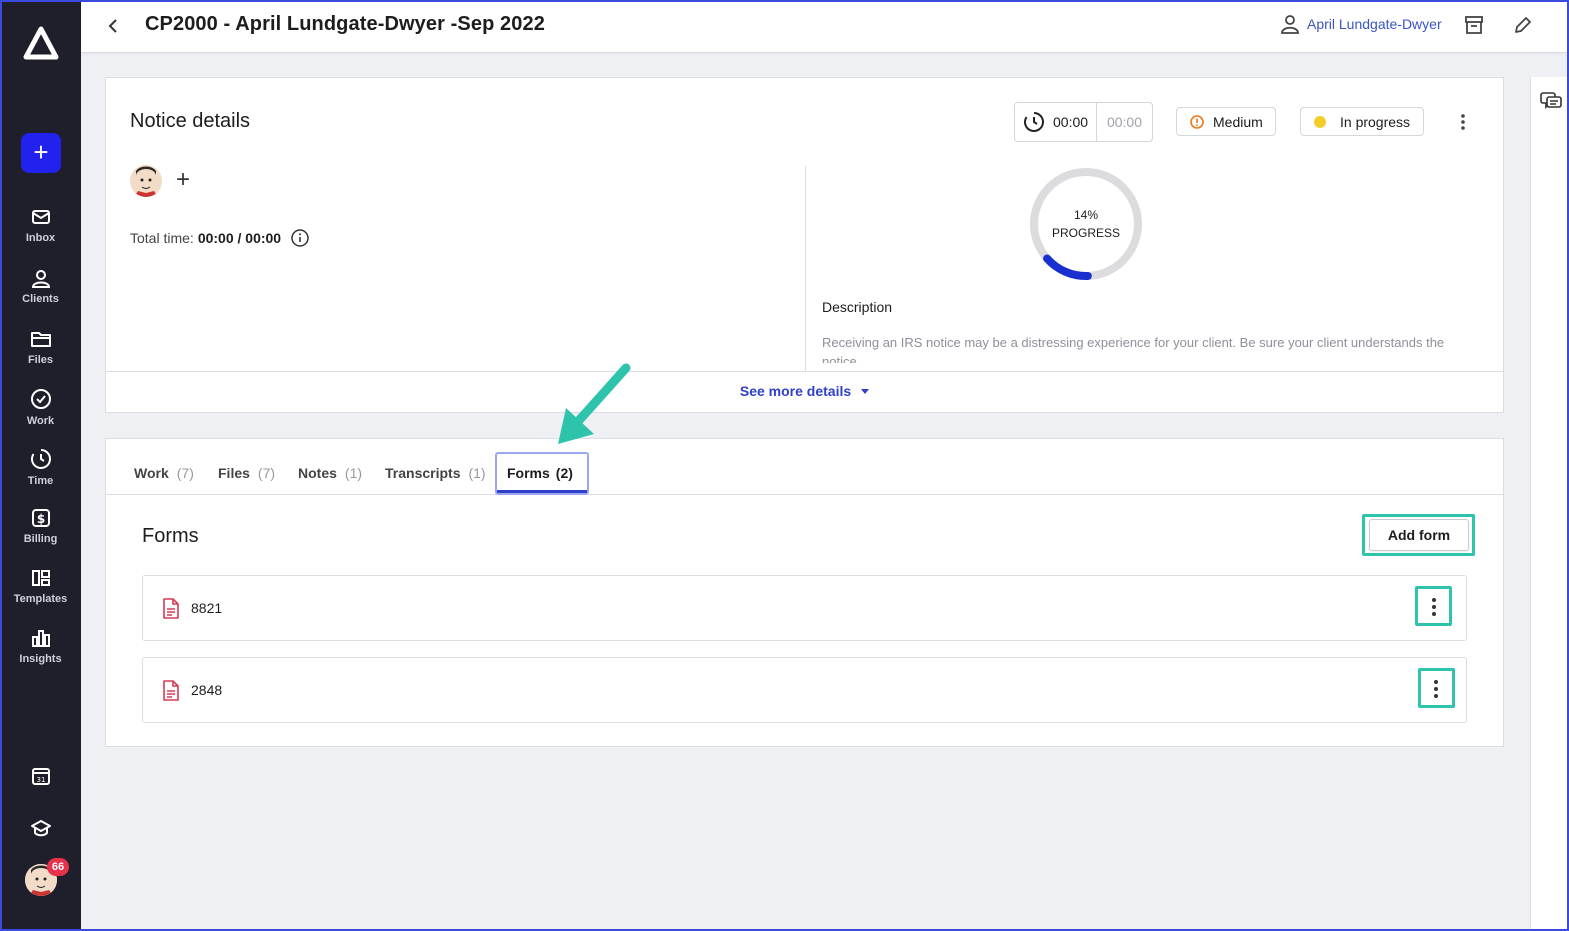 This screenshot has width=1569, height=931. What do you see at coordinates (795, 391) in the screenshot?
I see `see-more-label: See more details` at bounding box center [795, 391].